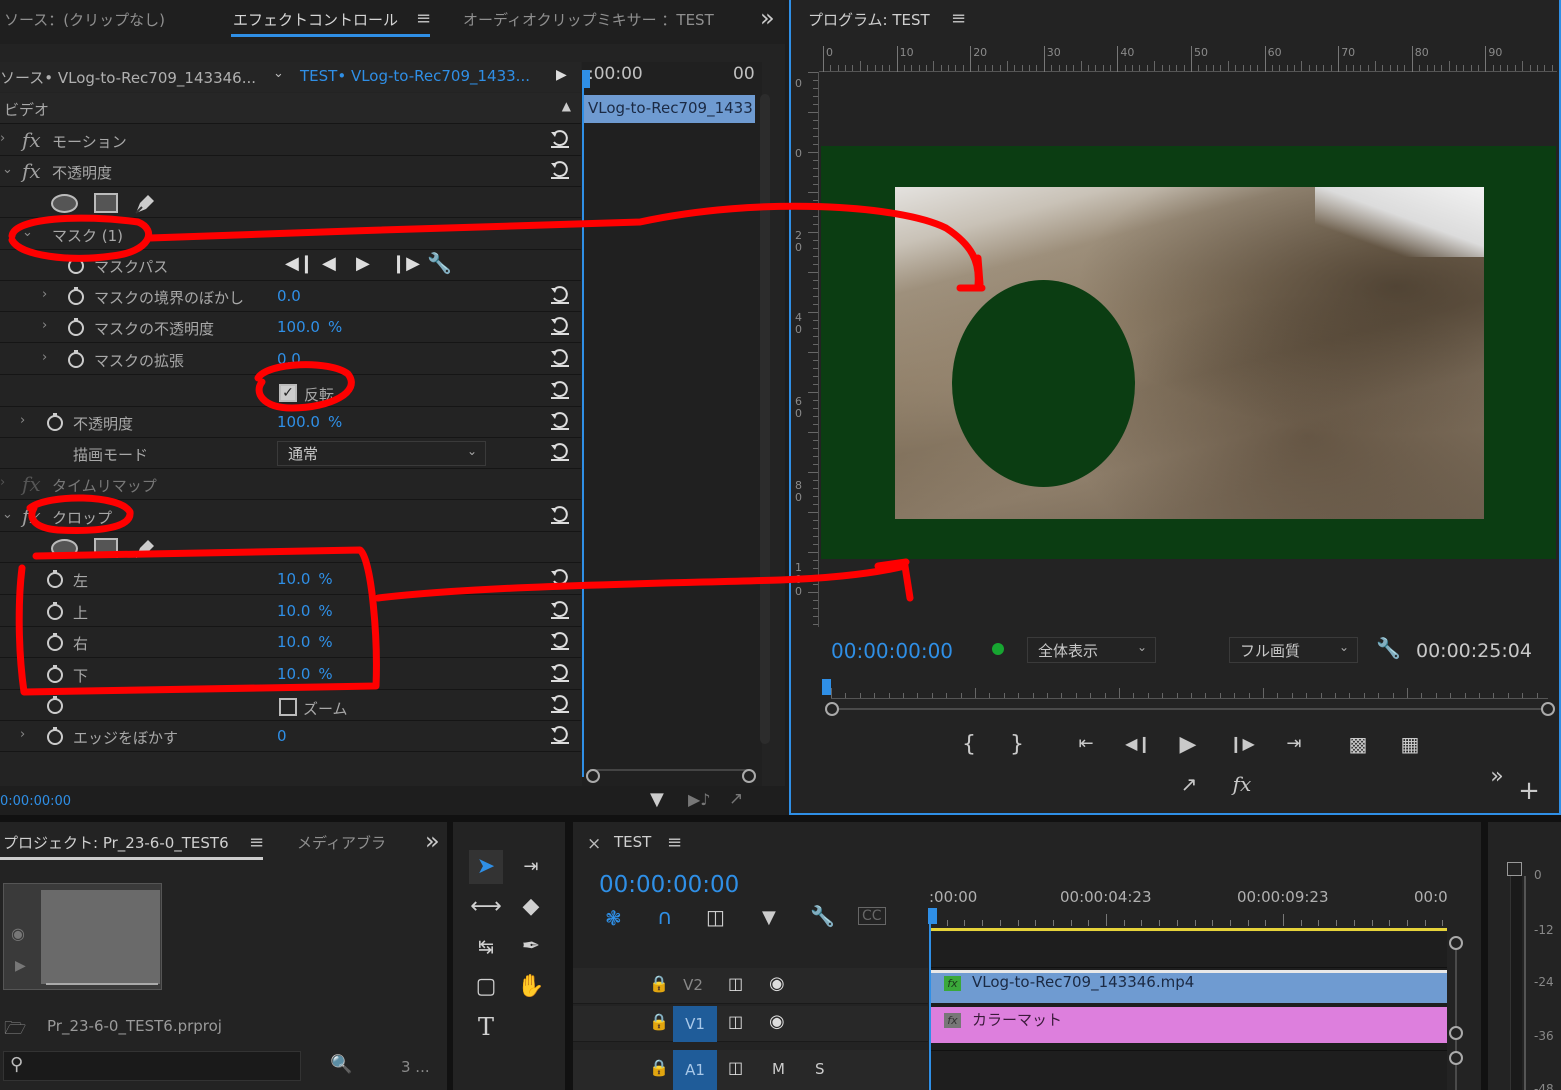  I want to click on annotation-crop-circle, so click(80, 514).